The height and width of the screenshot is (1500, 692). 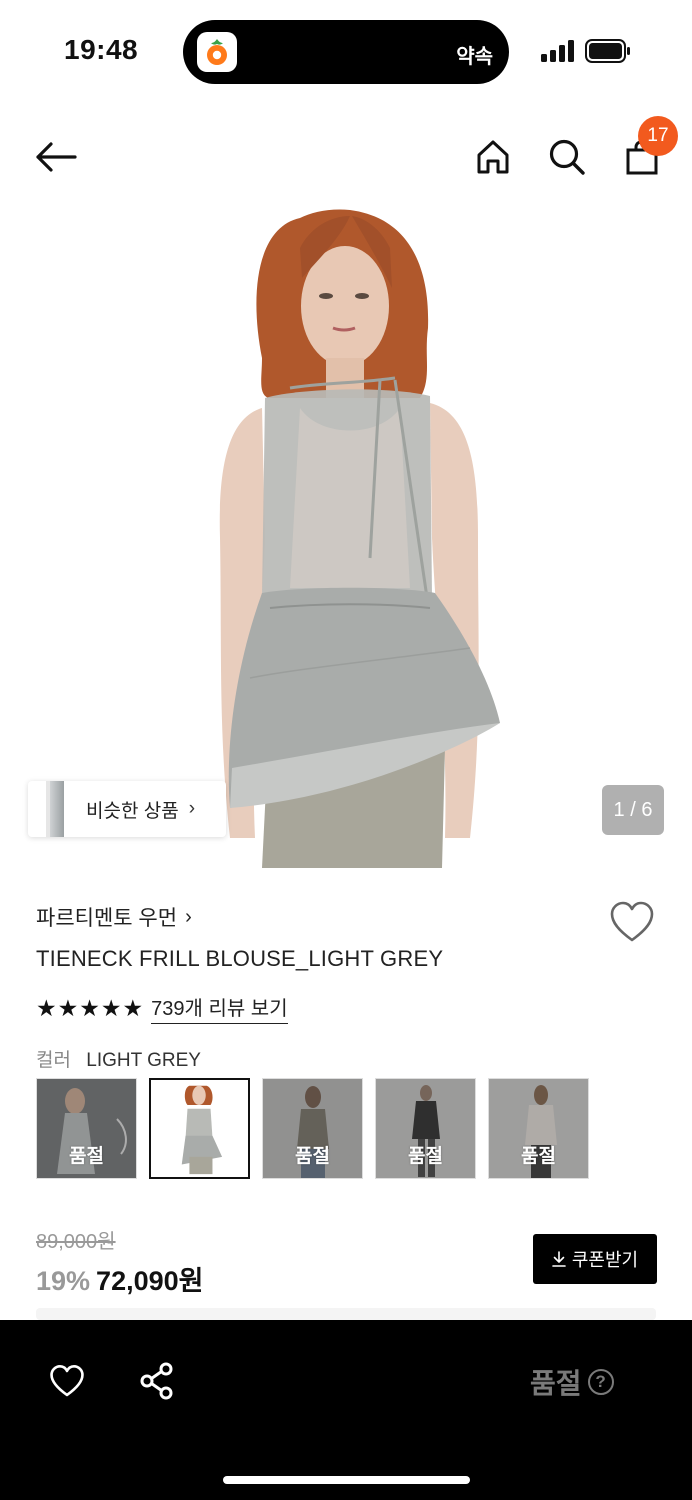 I want to click on color-row: 컬러 LIGHT GREY, so click(x=118, y=1058).